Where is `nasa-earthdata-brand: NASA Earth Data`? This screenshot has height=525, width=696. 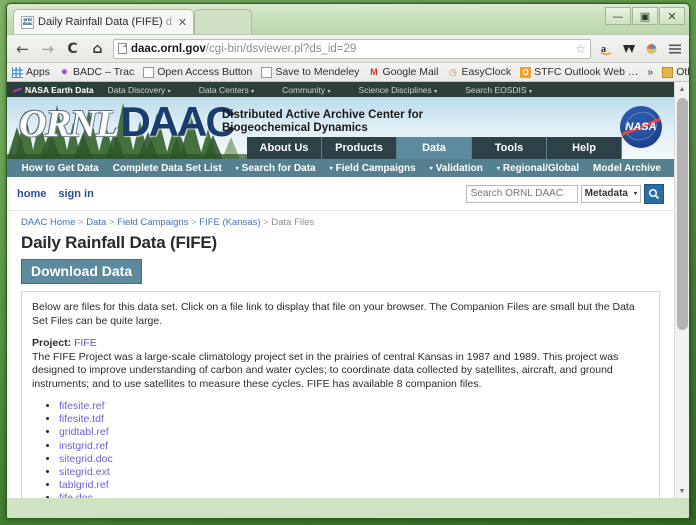
nasa-earthdata-brand: NASA Earth Data is located at coordinates (53, 90).